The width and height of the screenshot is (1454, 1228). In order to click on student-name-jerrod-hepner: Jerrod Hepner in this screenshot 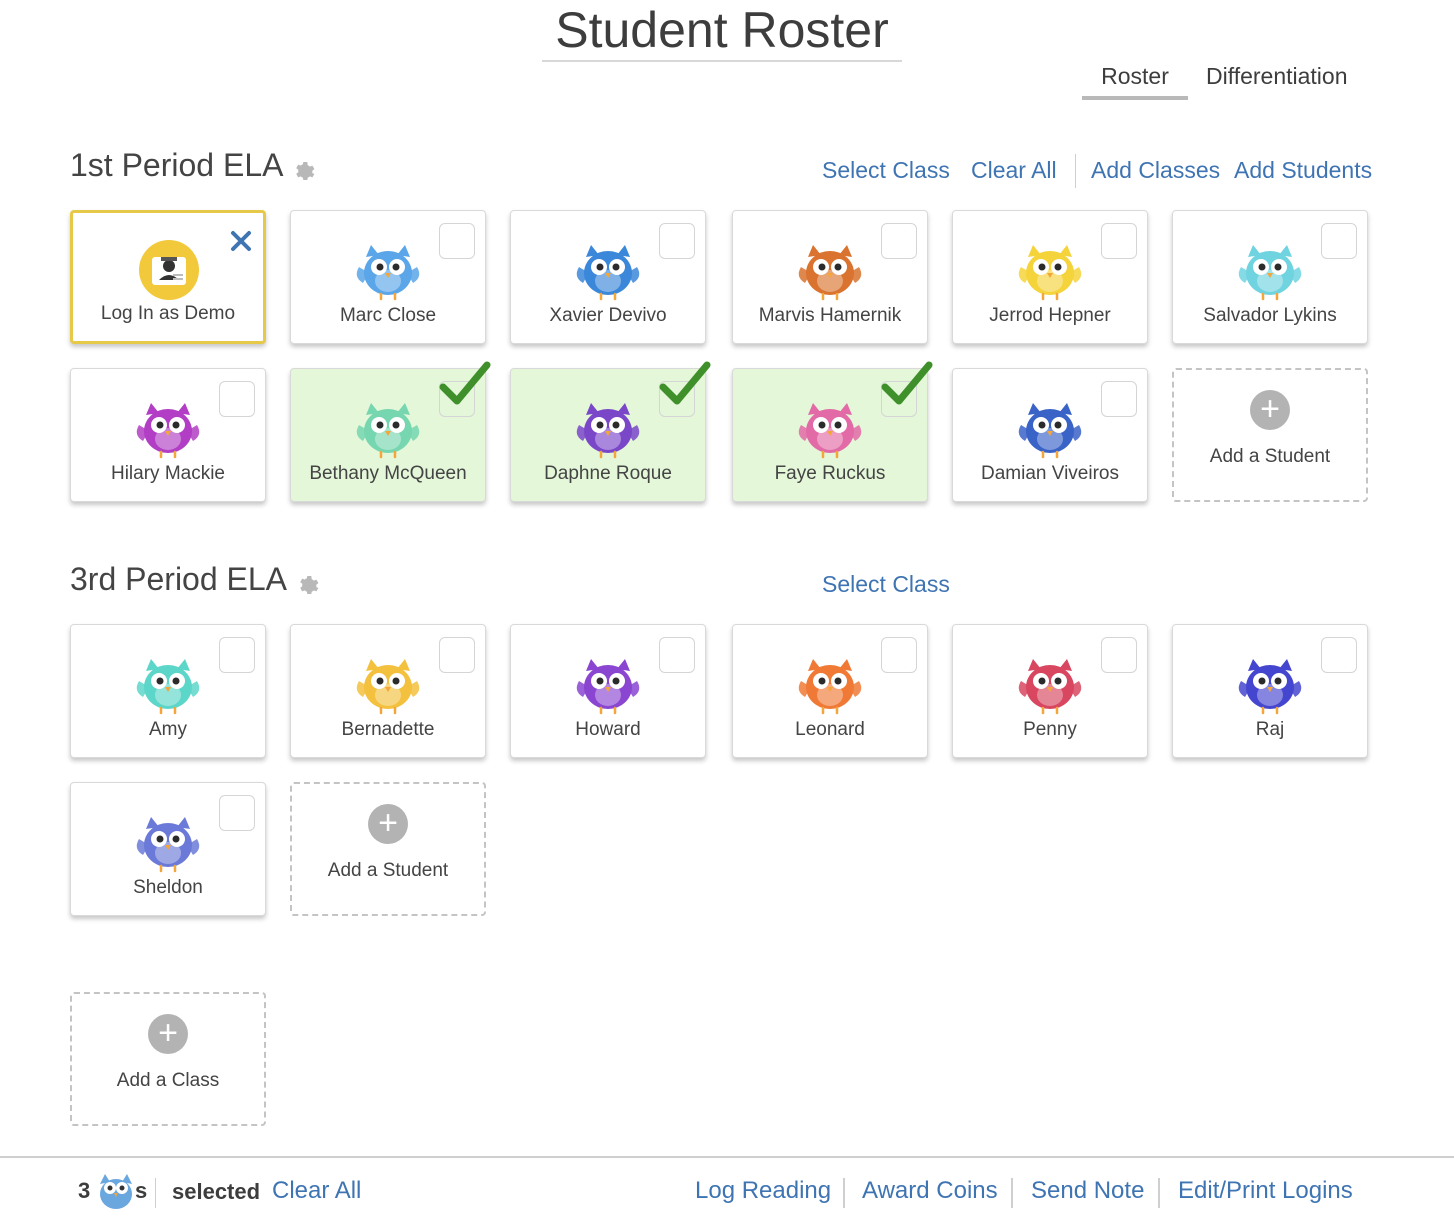, I will do `click(1050, 315)`.